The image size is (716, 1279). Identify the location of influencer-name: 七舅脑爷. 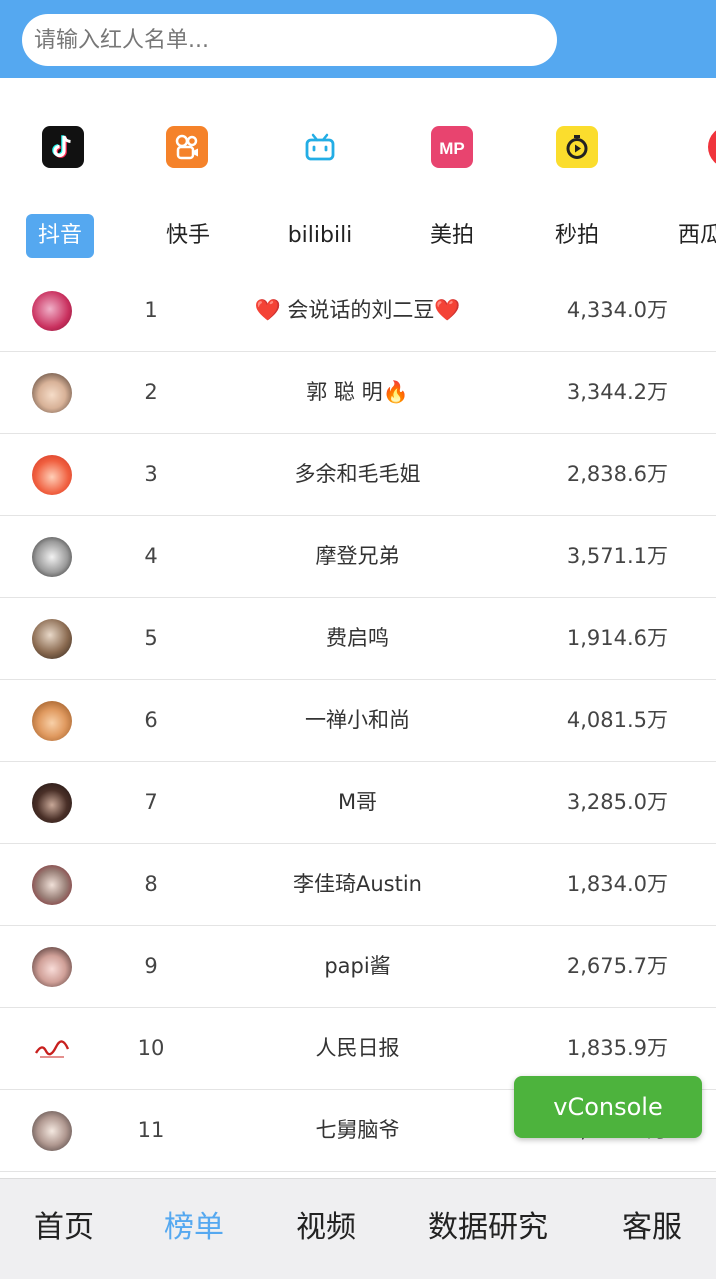
(357, 1130).